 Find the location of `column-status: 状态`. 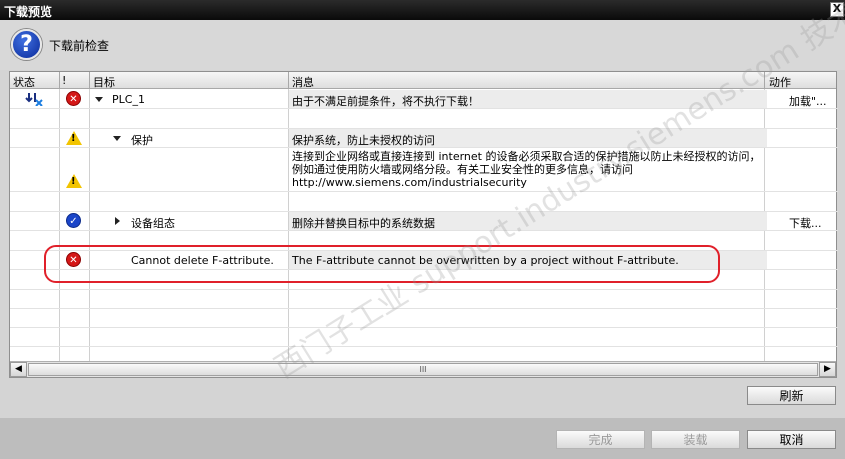

column-status: 状态 is located at coordinates (24, 82).